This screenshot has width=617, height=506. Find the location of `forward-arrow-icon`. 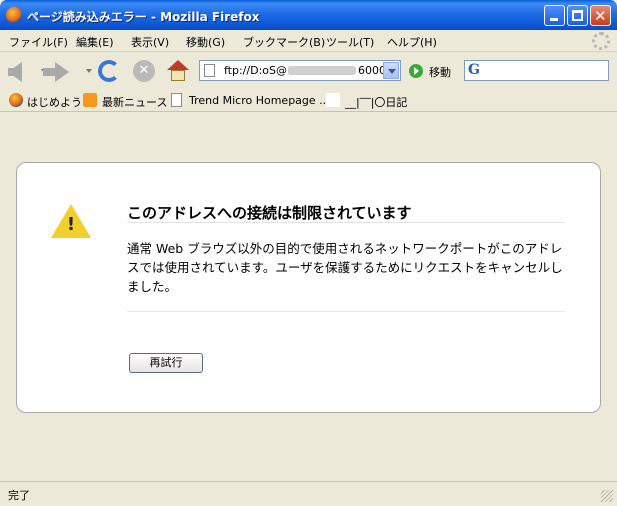

forward-arrow-icon is located at coordinates (56, 72).